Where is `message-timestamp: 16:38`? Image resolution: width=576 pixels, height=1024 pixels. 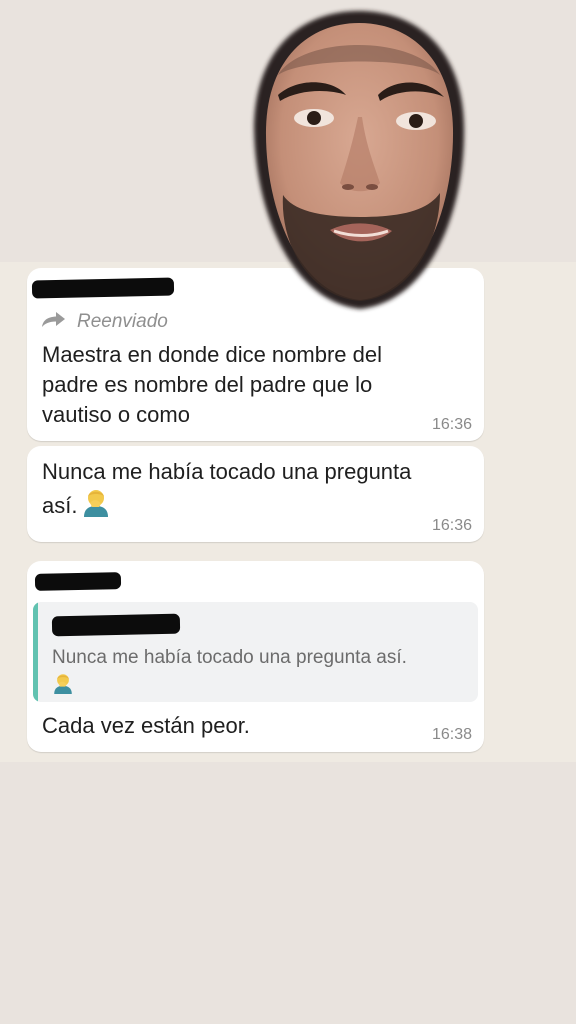 message-timestamp: 16:38 is located at coordinates (451, 734).